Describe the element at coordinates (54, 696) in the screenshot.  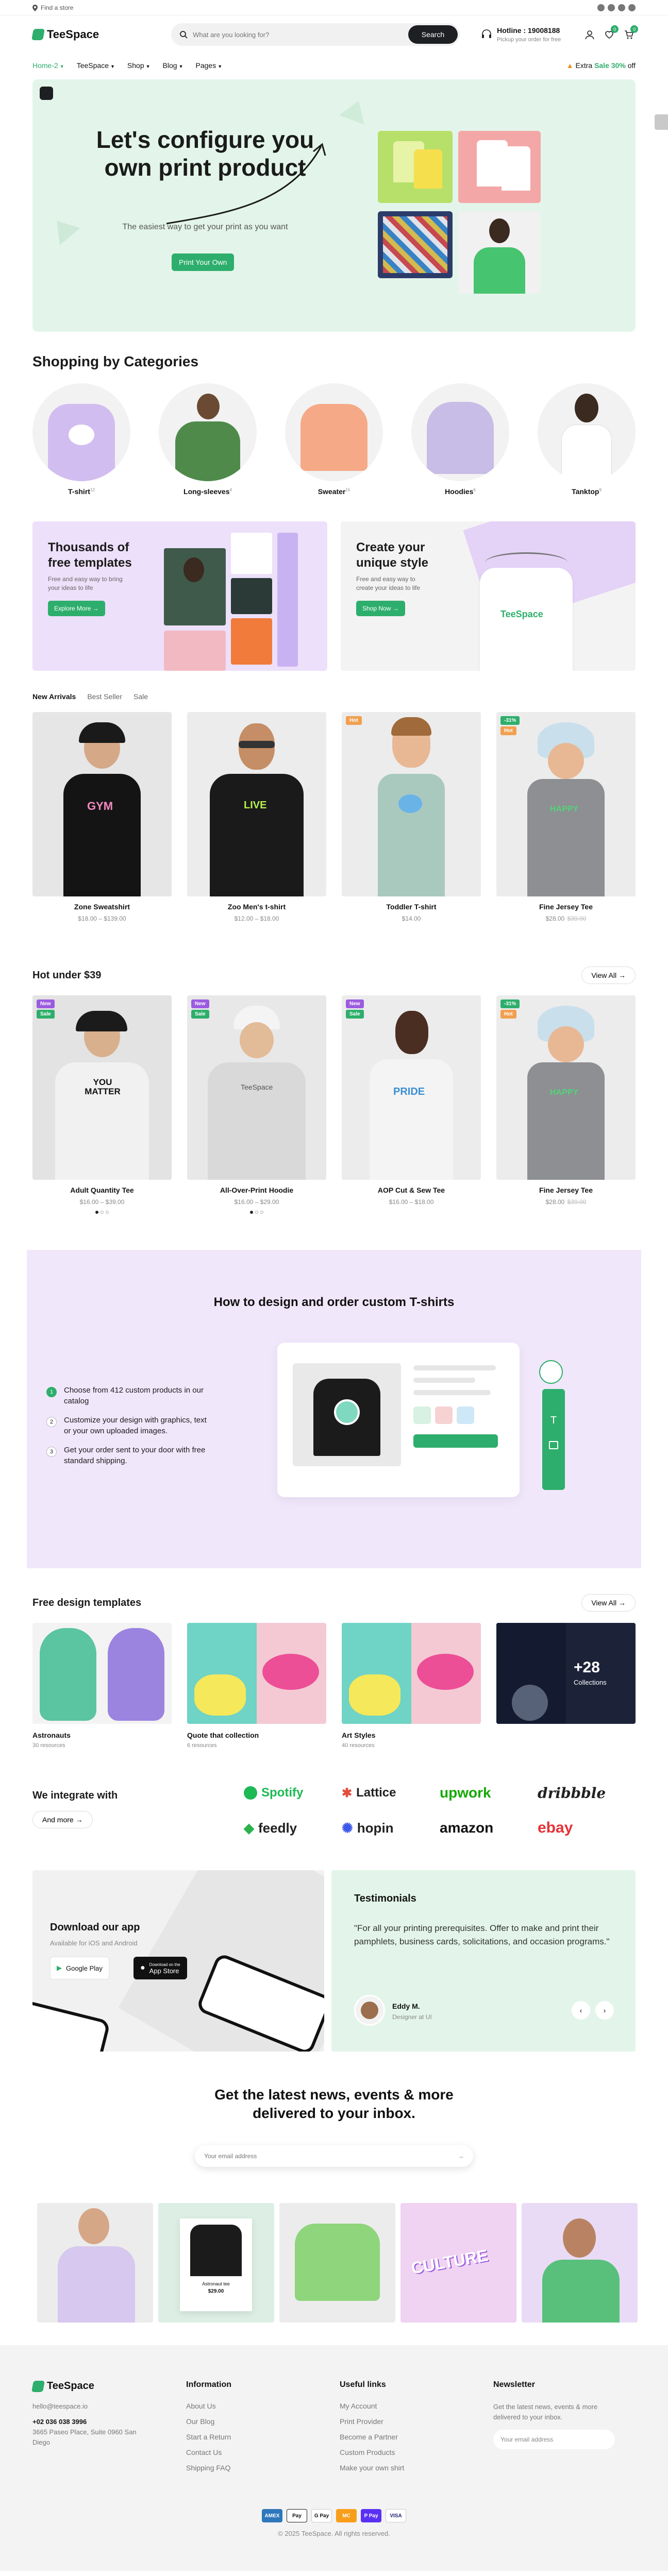
I see `tab-new-arrivals: New Arrivals` at that location.